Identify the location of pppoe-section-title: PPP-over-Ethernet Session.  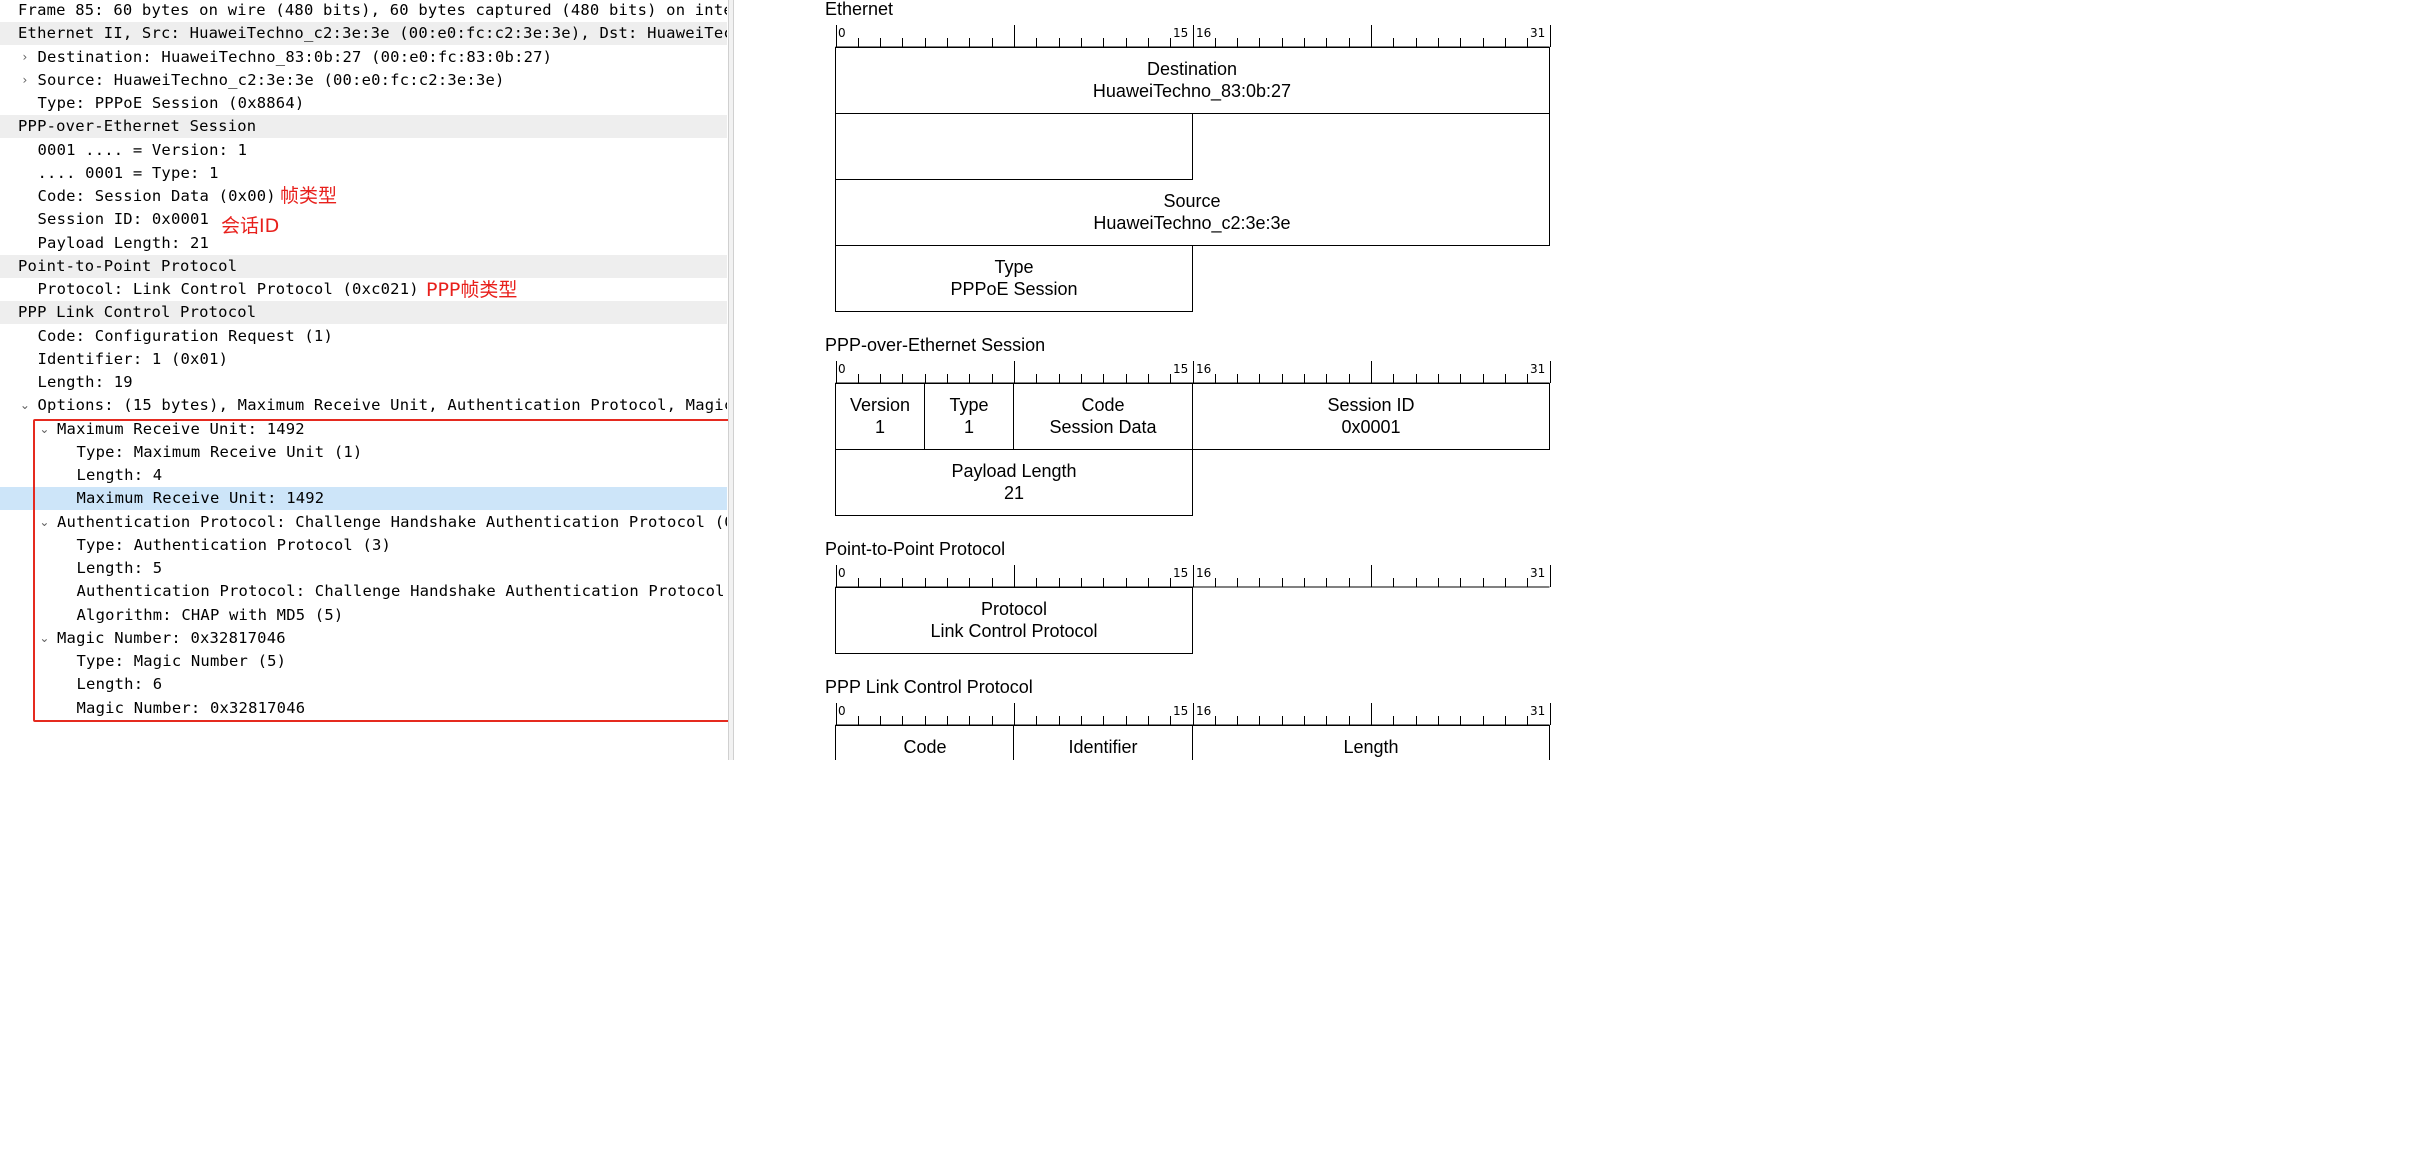
(935, 345).